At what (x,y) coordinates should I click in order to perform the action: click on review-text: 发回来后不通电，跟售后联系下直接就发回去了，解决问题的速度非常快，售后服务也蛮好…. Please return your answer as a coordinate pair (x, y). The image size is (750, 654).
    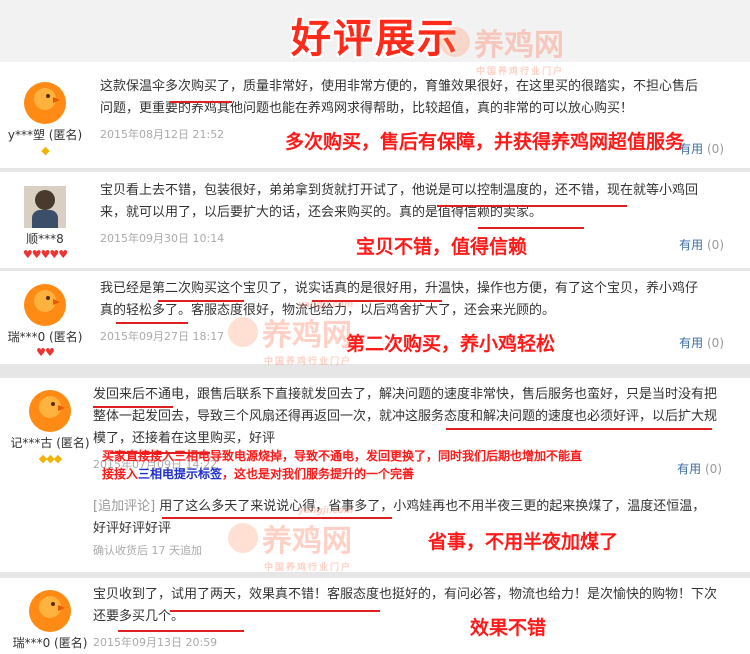
    Looking at the image, I should click on (405, 416).